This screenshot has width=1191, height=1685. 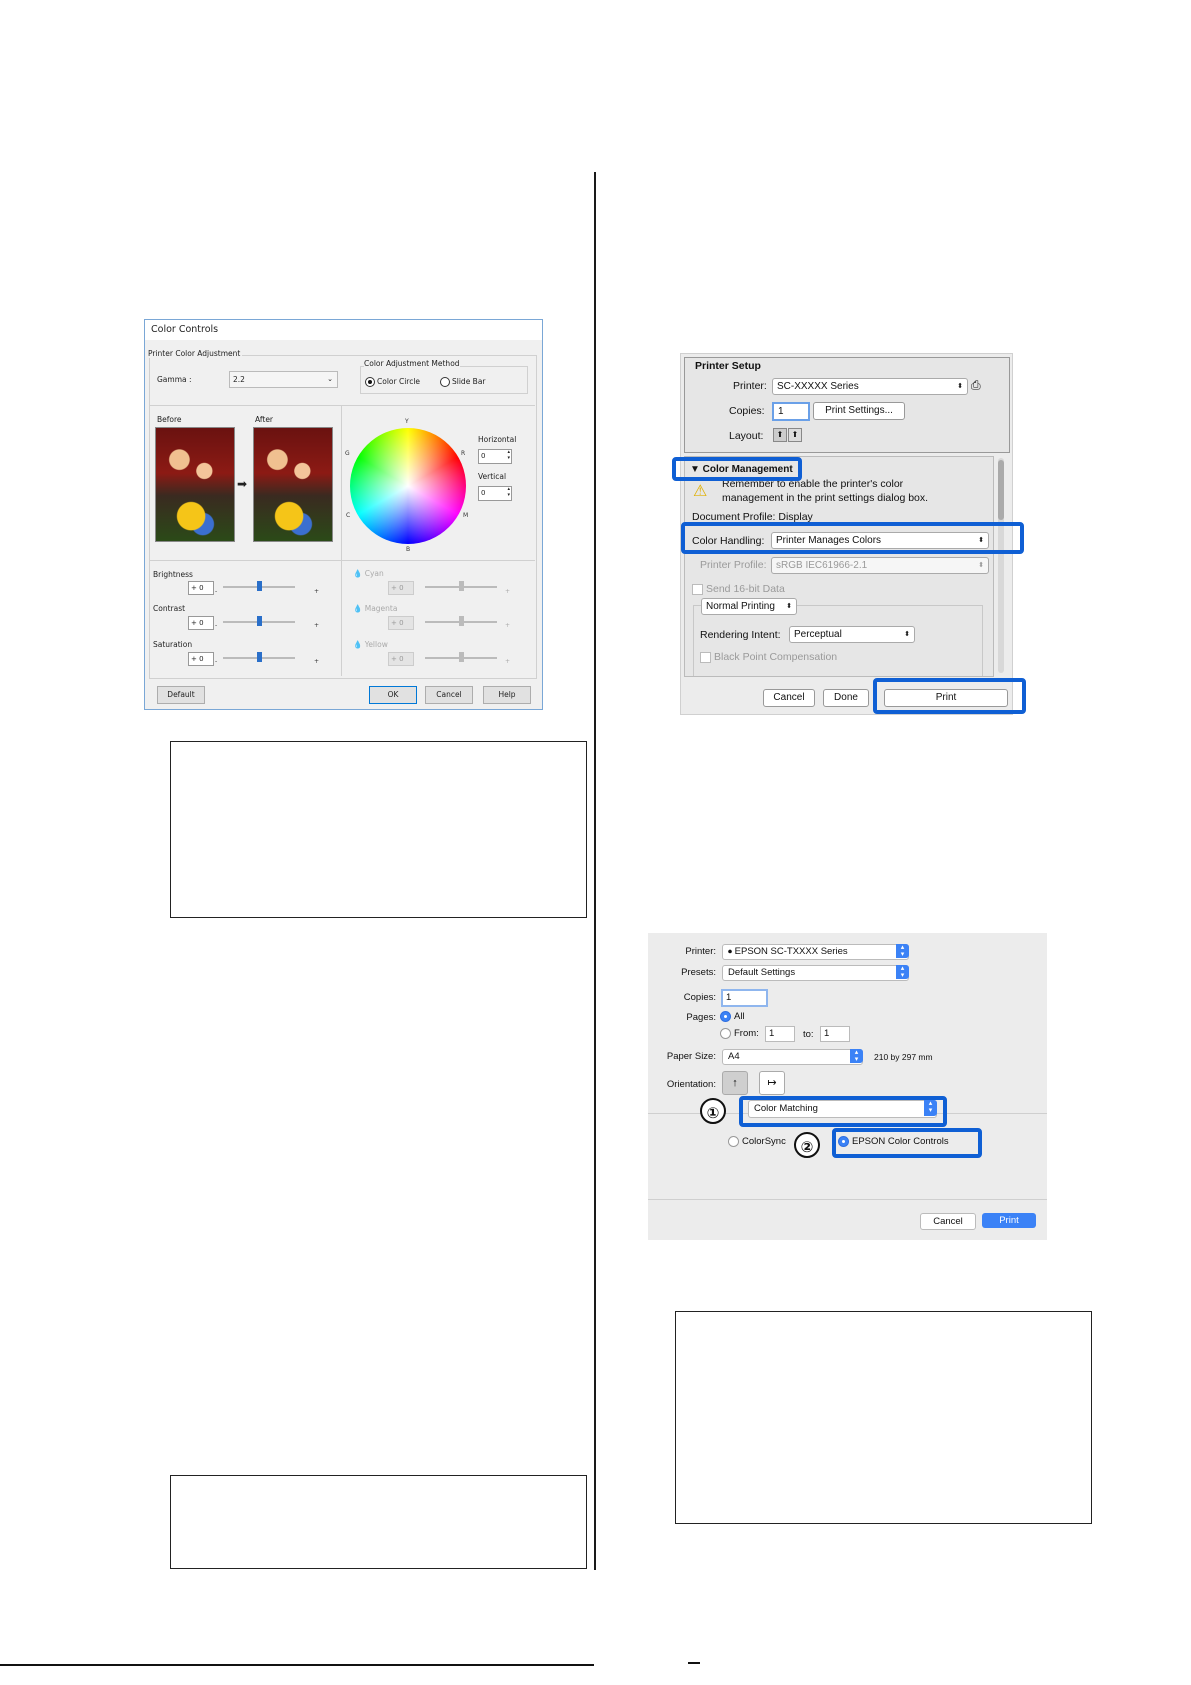 I want to click on from-input: 1, so click(x=780, y=1034).